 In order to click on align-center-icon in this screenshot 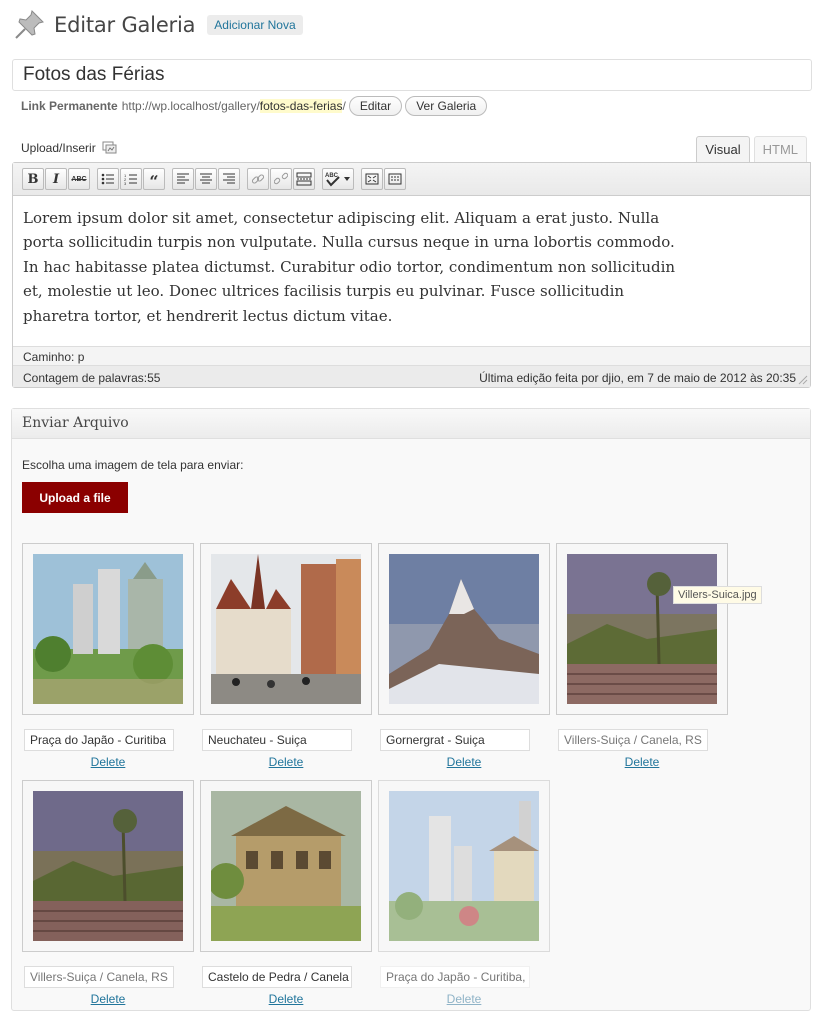, I will do `click(206, 179)`.